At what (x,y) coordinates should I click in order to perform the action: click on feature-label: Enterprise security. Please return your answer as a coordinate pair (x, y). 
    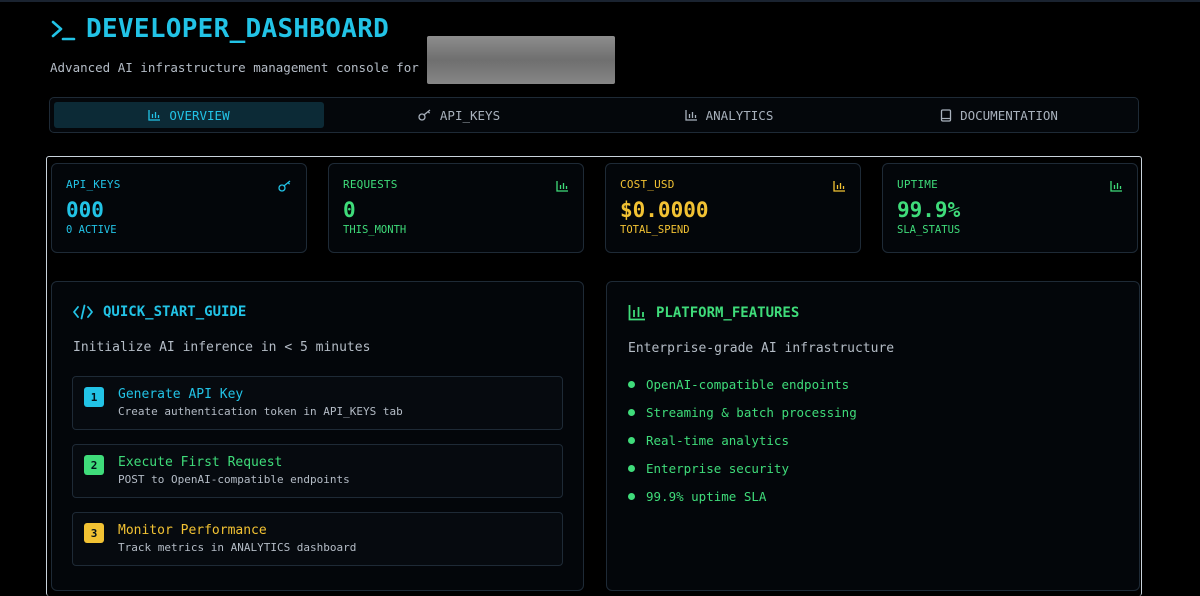
    Looking at the image, I should click on (717, 468).